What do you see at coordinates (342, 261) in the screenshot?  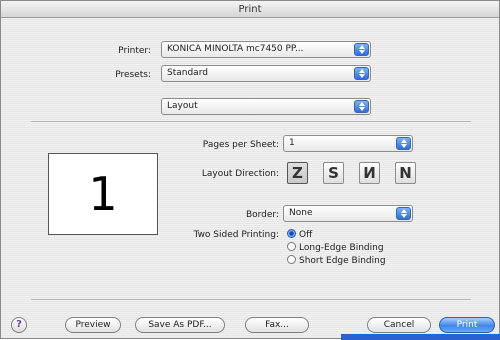 I see `radio-short-edge-label: Short Edge Binding` at bounding box center [342, 261].